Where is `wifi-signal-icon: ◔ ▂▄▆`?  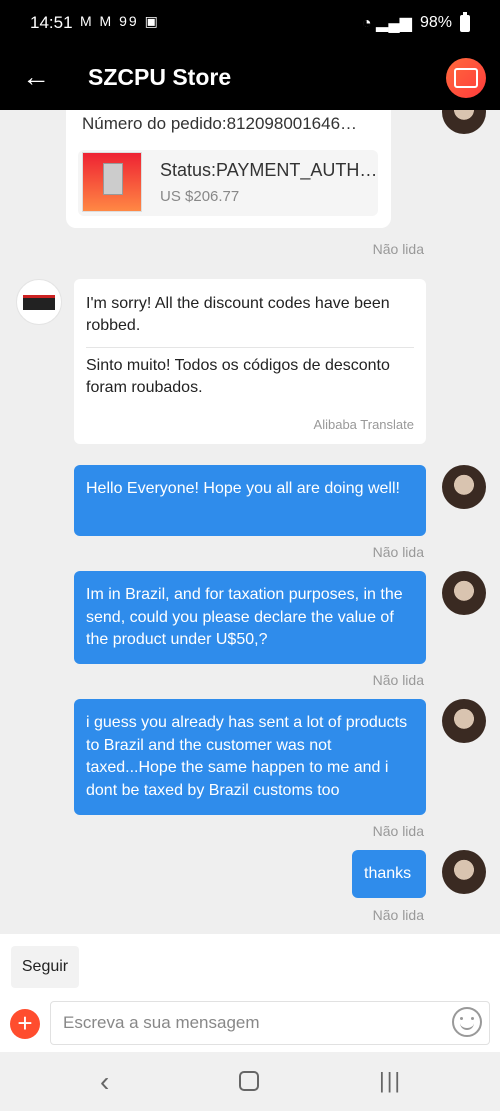 wifi-signal-icon: ◔ ▂▄▆ is located at coordinates (386, 23).